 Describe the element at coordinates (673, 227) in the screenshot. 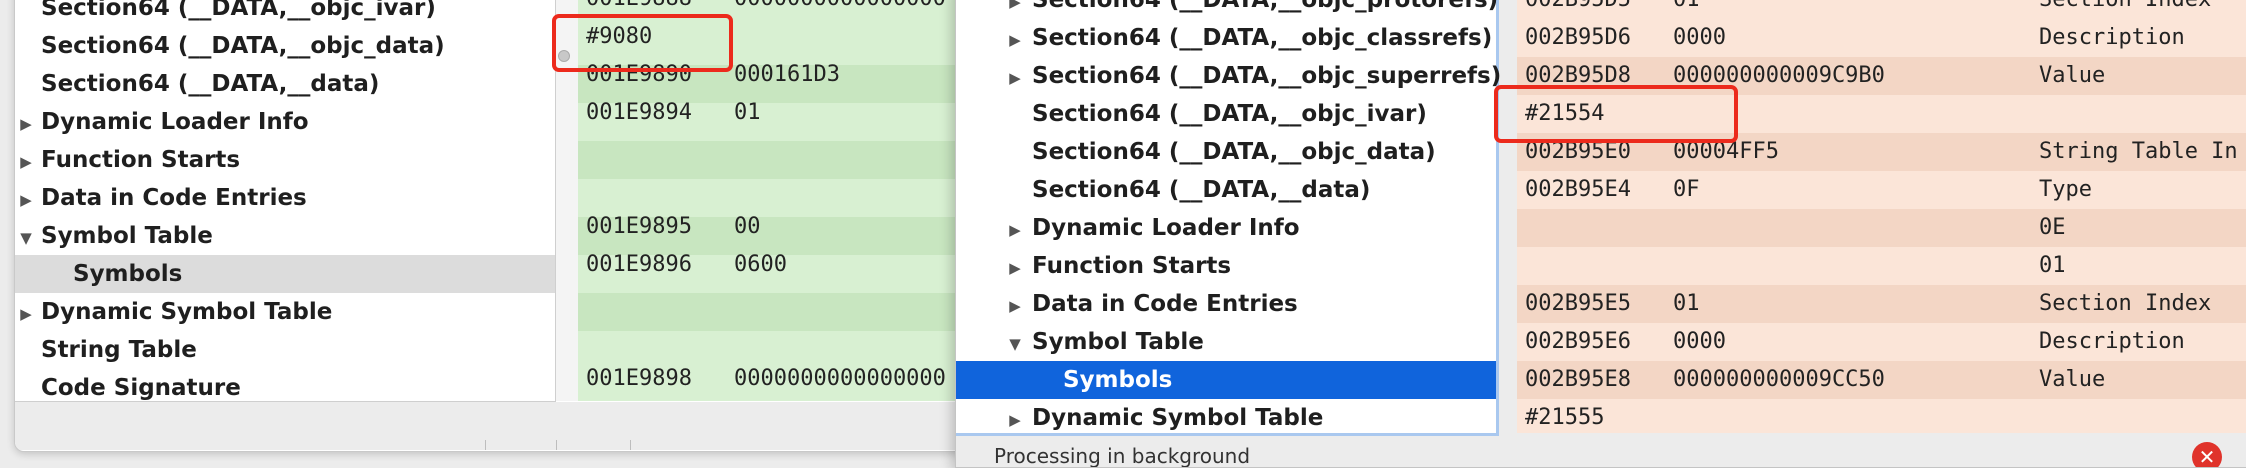

I see `table-row: 001E9895 00` at that location.